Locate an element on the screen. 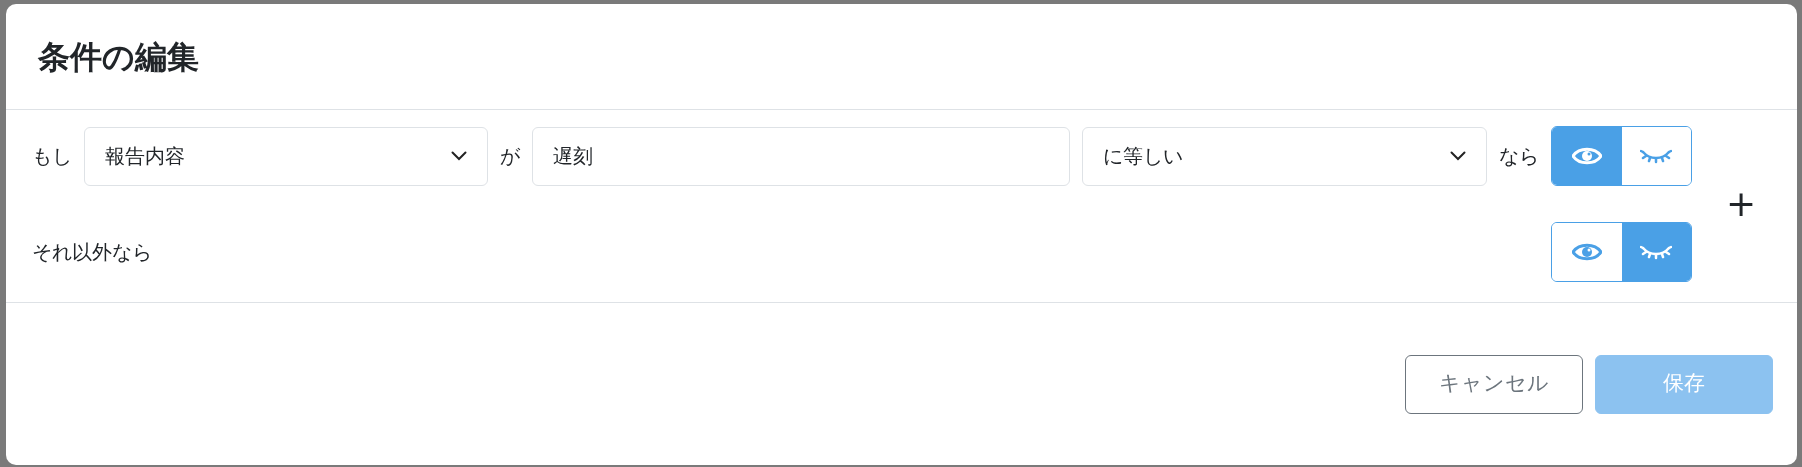 The image size is (1802, 467). hide-toggle is located at coordinates (1656, 252).